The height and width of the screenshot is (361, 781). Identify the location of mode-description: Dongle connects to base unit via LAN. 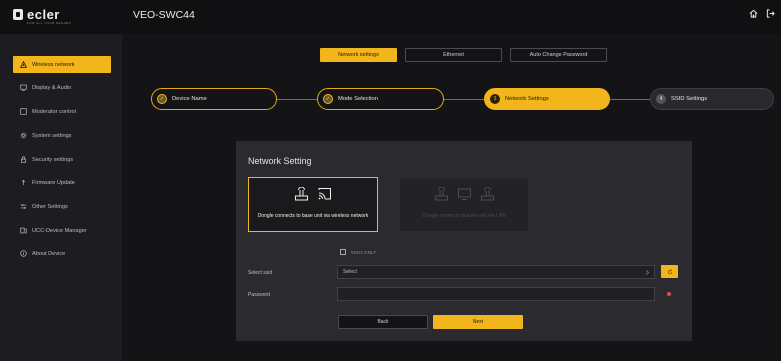
(464, 216).